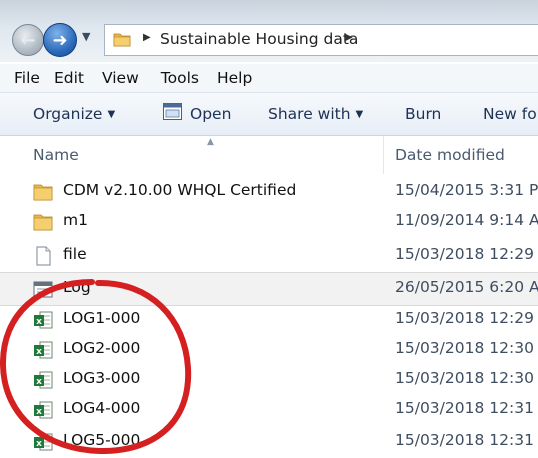 The image size is (538, 458). I want to click on file-name: LOG5-000, so click(101, 440).